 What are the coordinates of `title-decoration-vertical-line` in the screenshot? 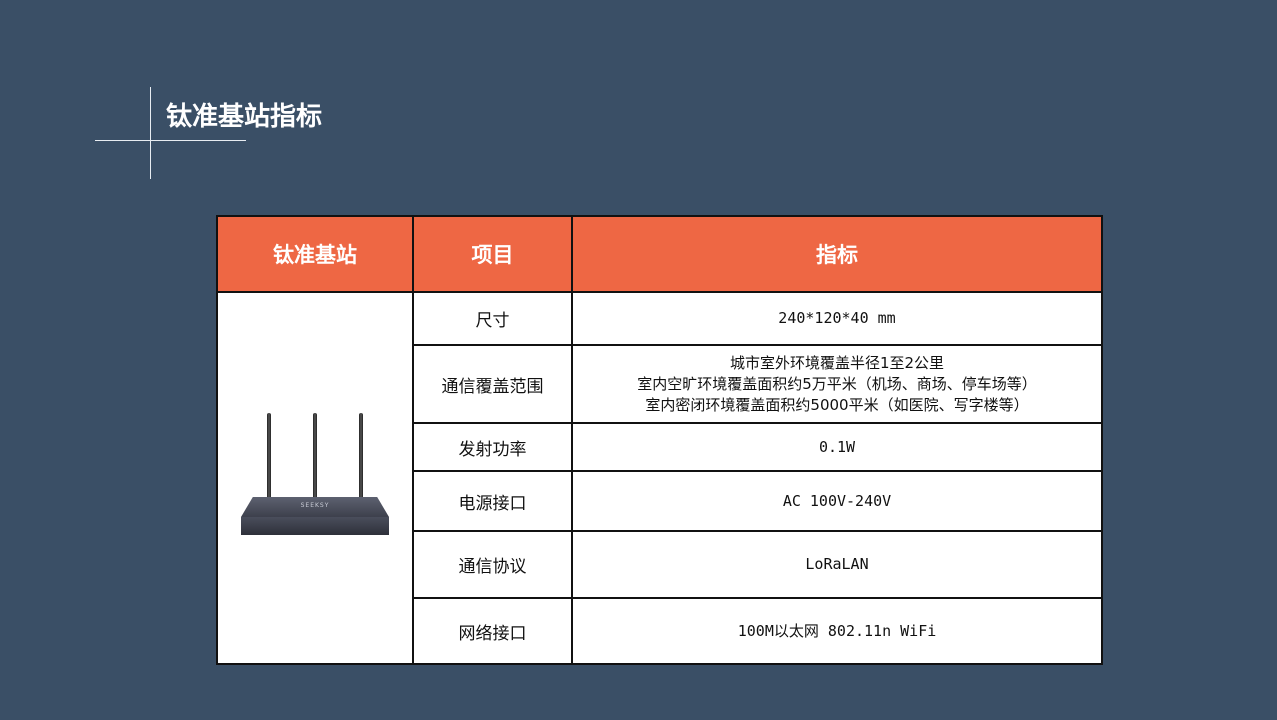 It's located at (150, 133).